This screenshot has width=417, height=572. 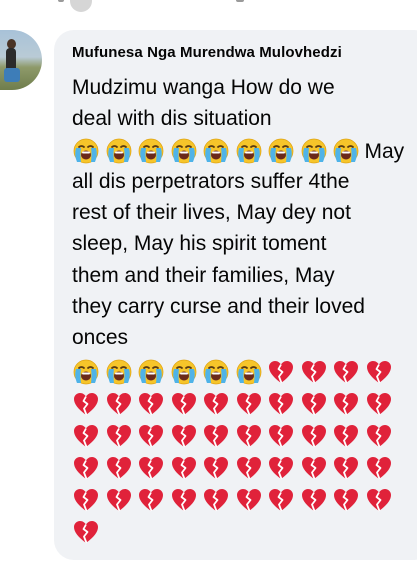 I want to click on comment-line: rest of their lives, May dey not, so click(x=211, y=213).